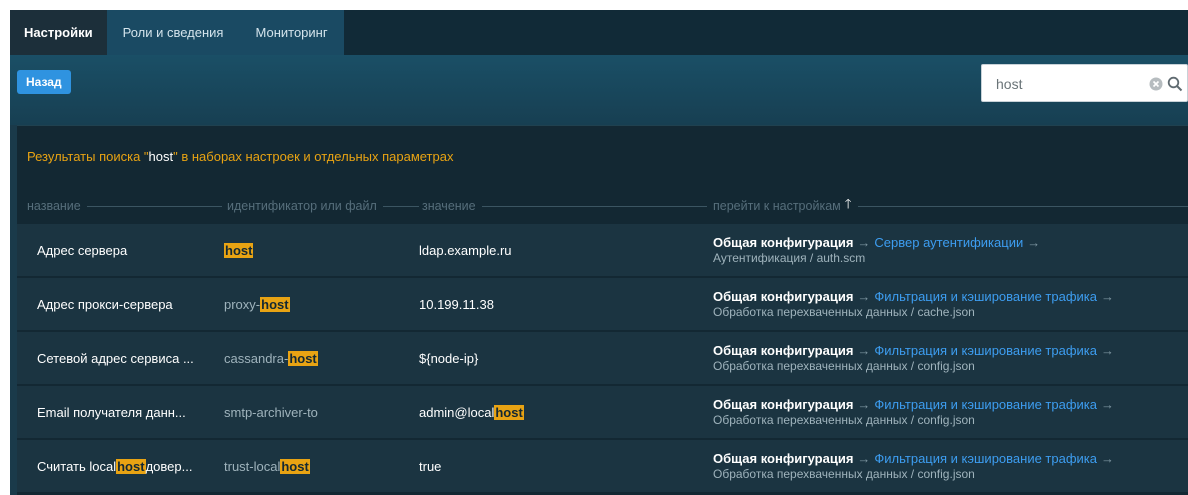 Image resolution: width=1188 pixels, height=495 pixels. What do you see at coordinates (1066, 84) in the screenshot?
I see `search-input` at bounding box center [1066, 84].